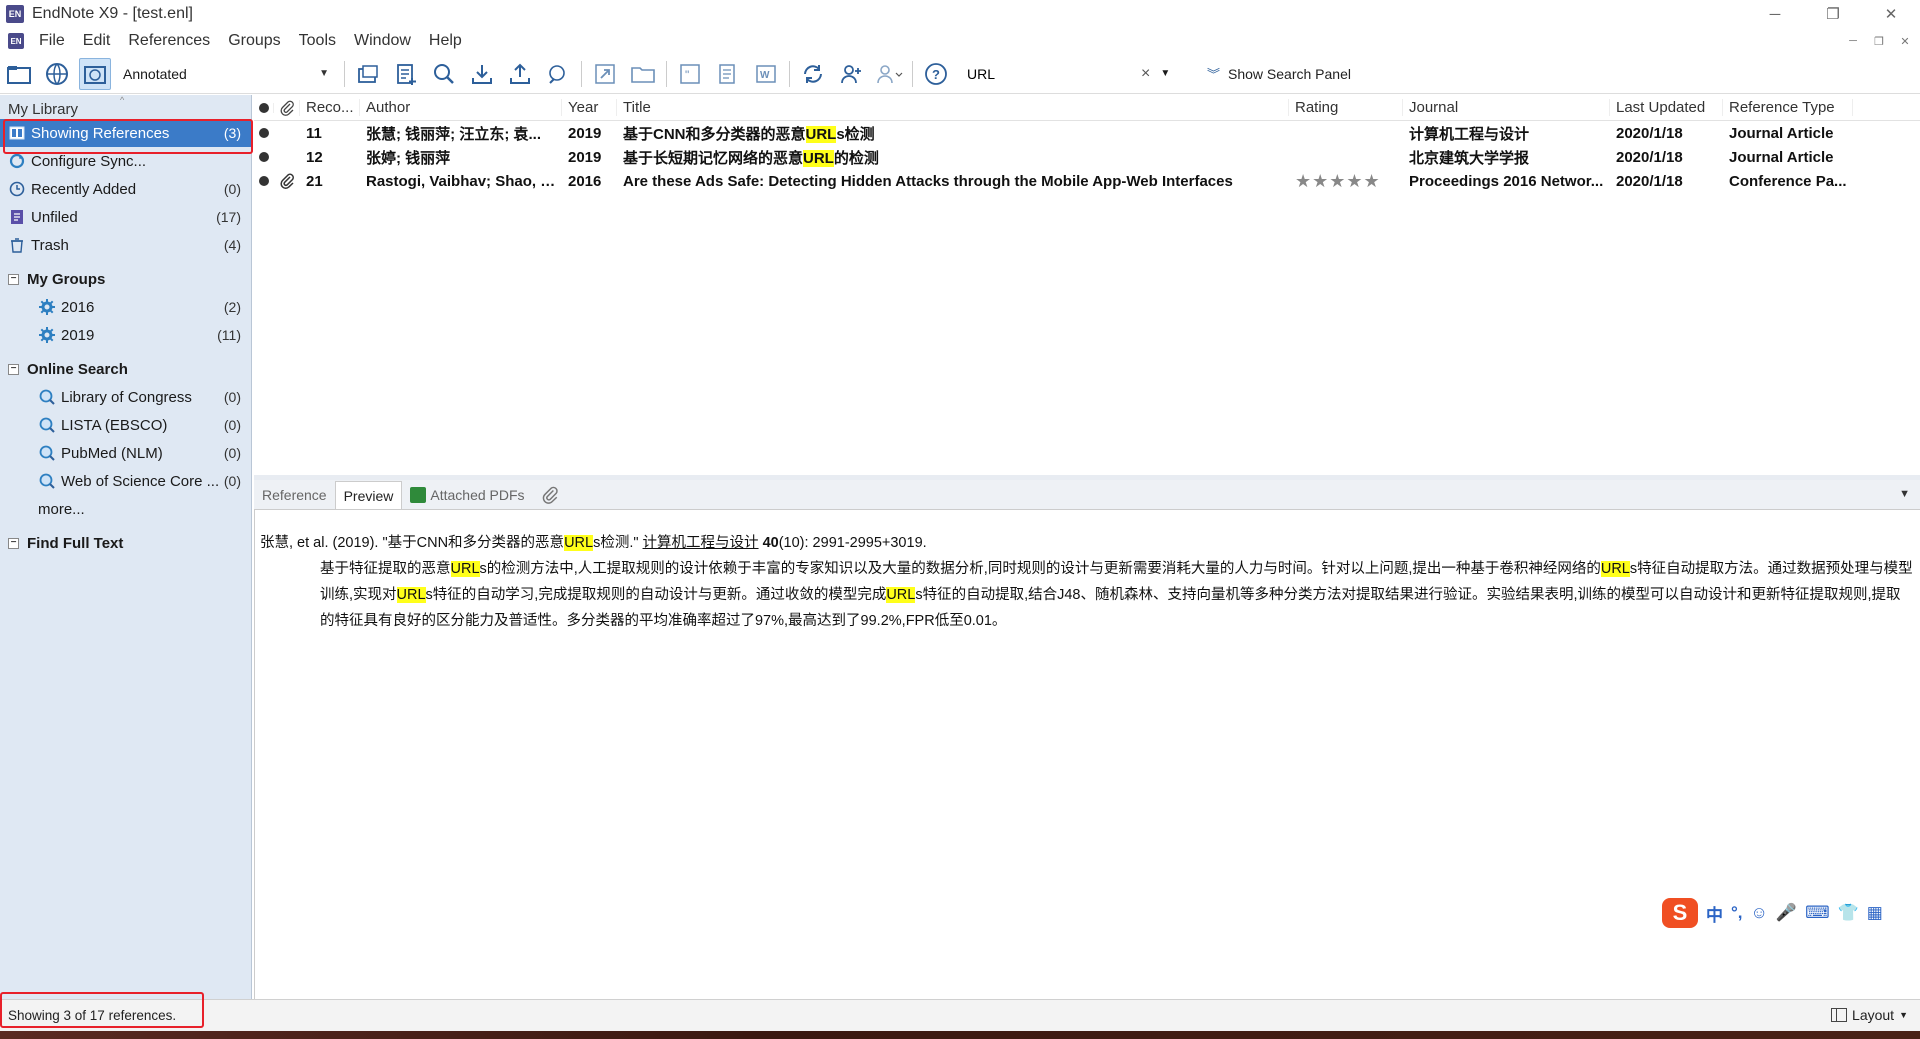  What do you see at coordinates (851, 74) in the screenshot?
I see `share-library-icon` at bounding box center [851, 74].